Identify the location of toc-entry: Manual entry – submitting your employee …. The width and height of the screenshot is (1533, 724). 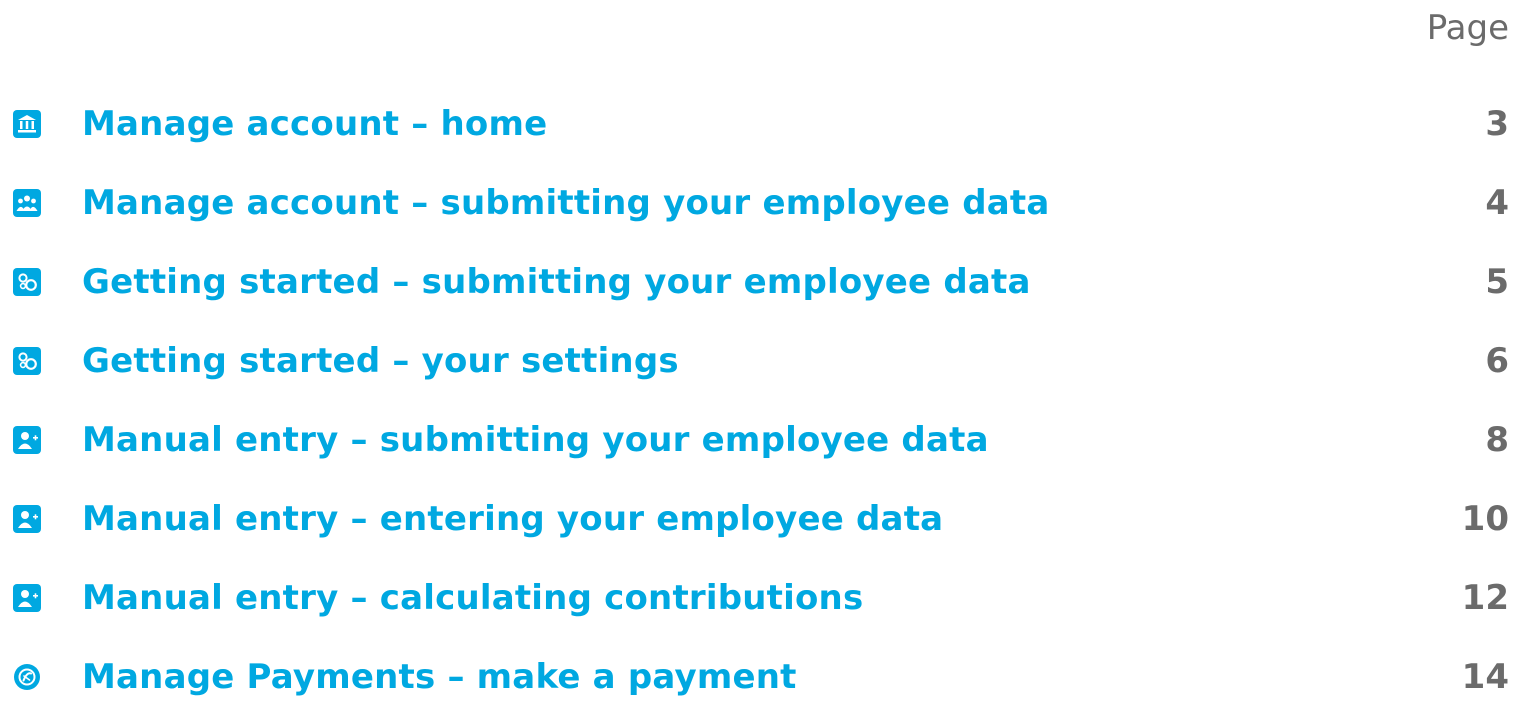
(766, 439).